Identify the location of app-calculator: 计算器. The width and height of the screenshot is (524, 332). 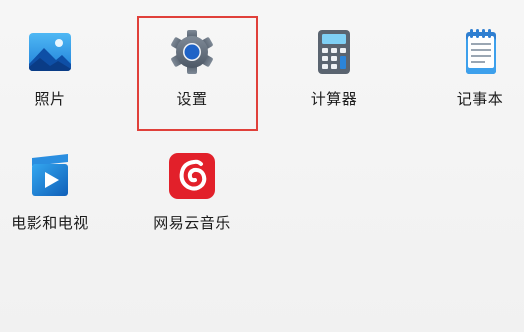
(334, 73).